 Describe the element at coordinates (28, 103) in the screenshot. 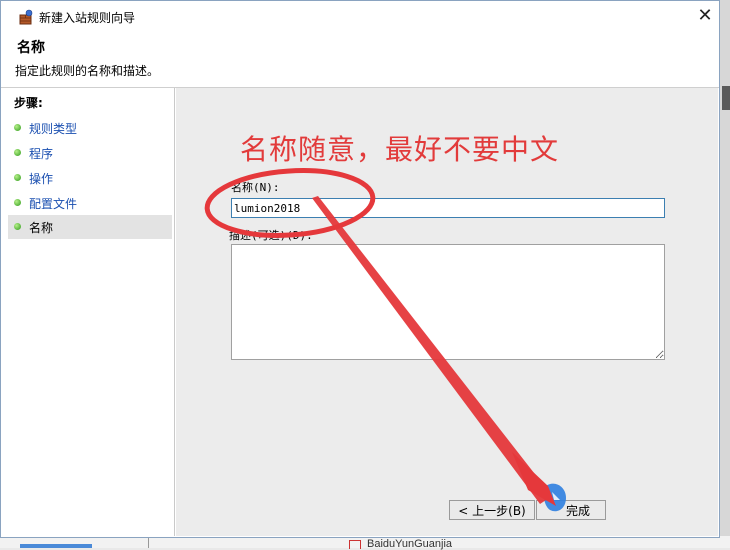

I see `steps-title: 步骤:` at that location.